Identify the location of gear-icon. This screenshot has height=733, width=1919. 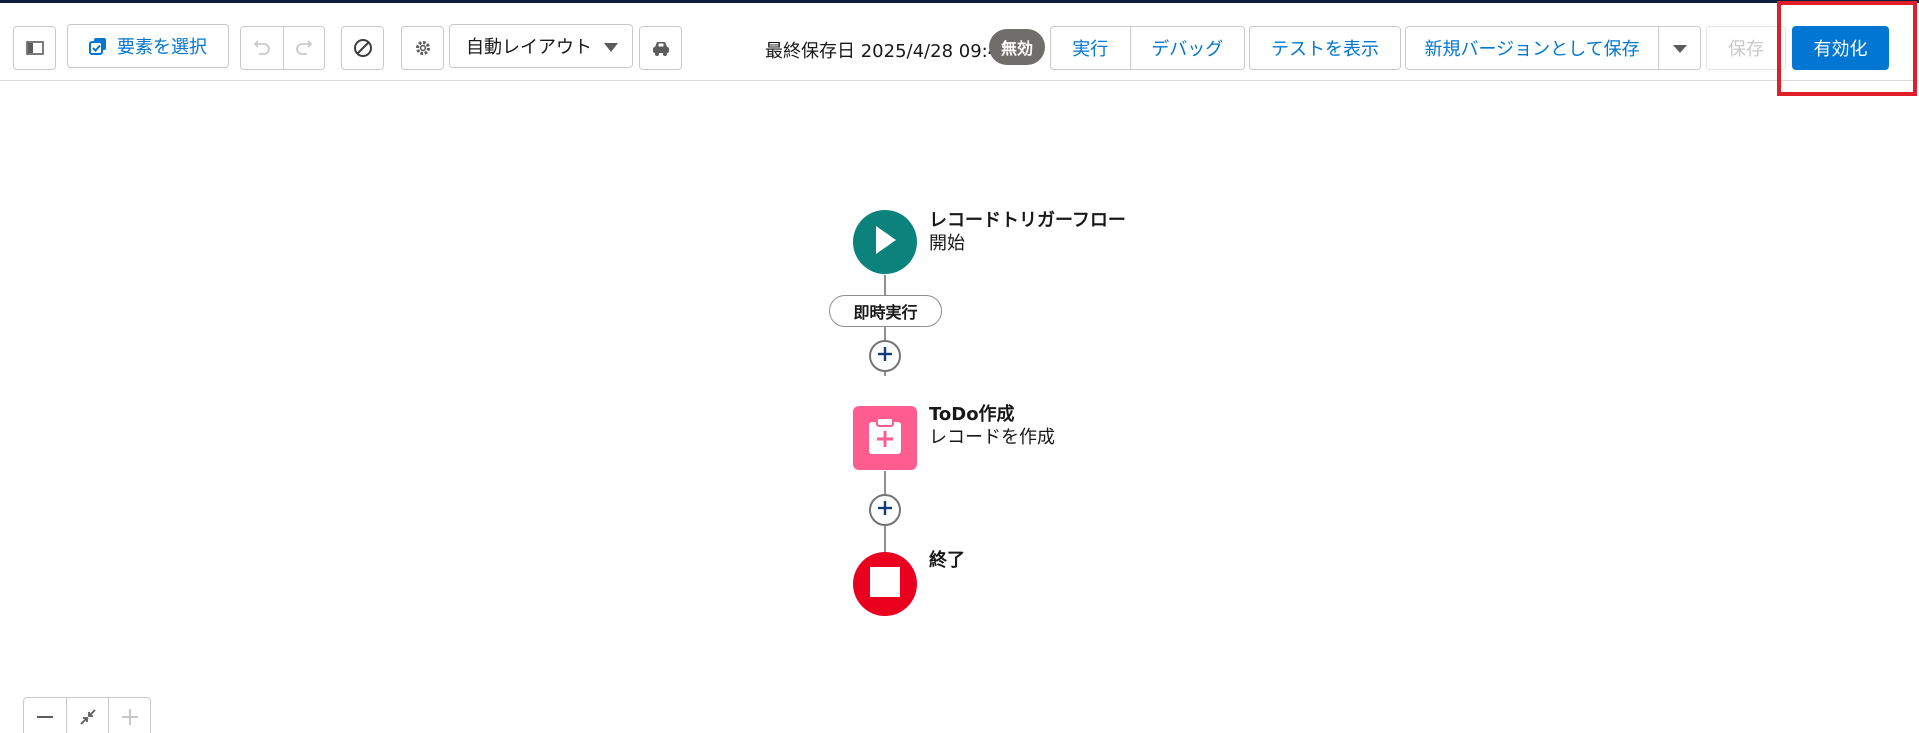
(423, 48).